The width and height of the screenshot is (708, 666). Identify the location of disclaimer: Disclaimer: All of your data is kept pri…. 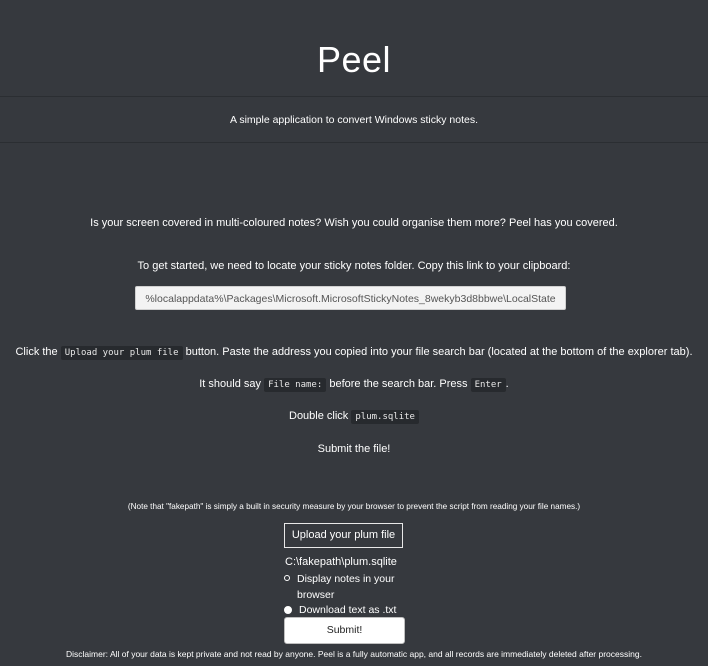
(354, 654).